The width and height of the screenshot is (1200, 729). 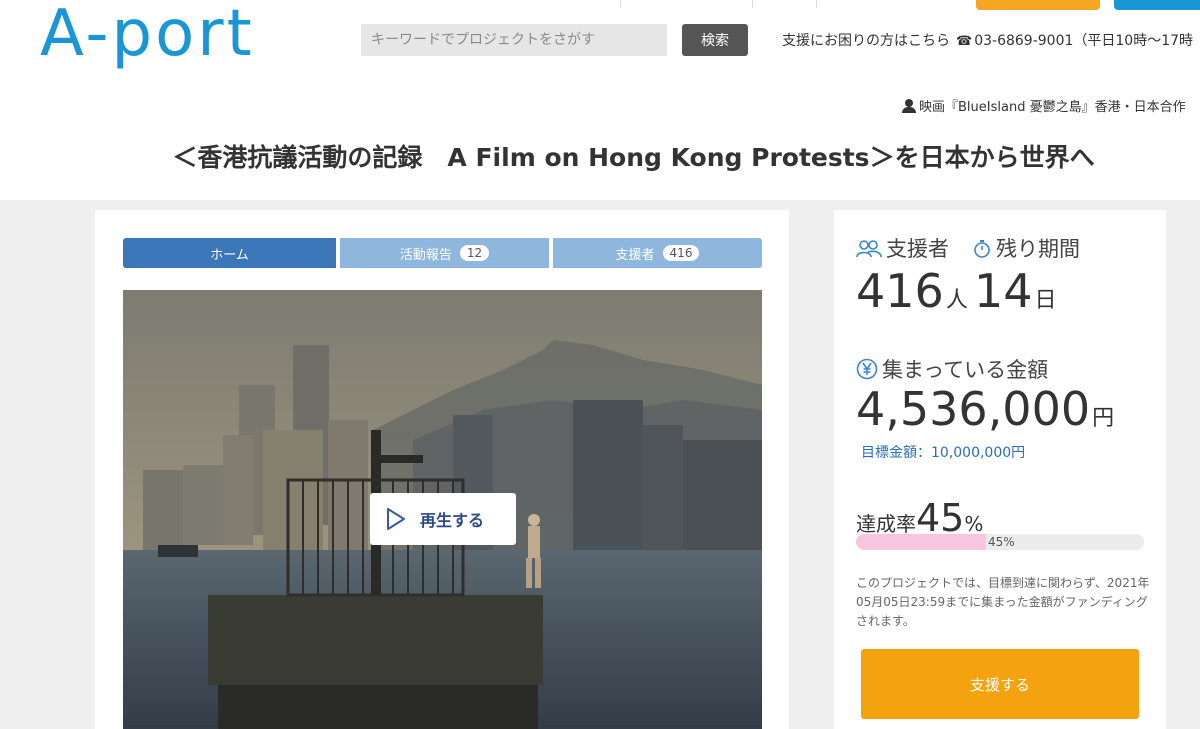 What do you see at coordinates (982, 249) in the screenshot?
I see `stopwatch-icon` at bounding box center [982, 249].